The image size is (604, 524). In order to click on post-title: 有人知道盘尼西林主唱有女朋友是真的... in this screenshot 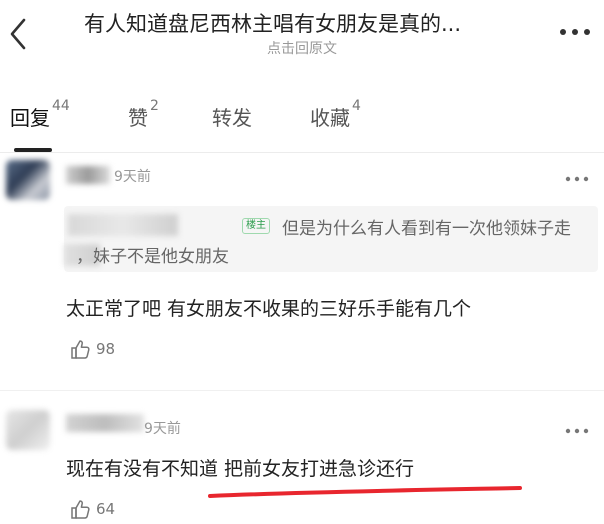, I will do `click(304, 23)`.